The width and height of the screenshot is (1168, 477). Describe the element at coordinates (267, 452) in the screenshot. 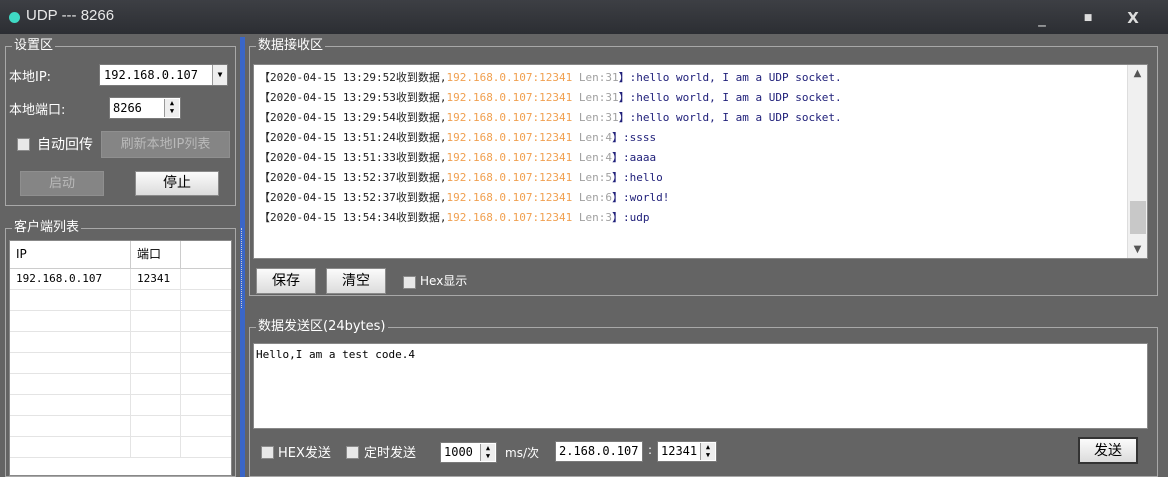

I see `hex-send-checkbox` at that location.